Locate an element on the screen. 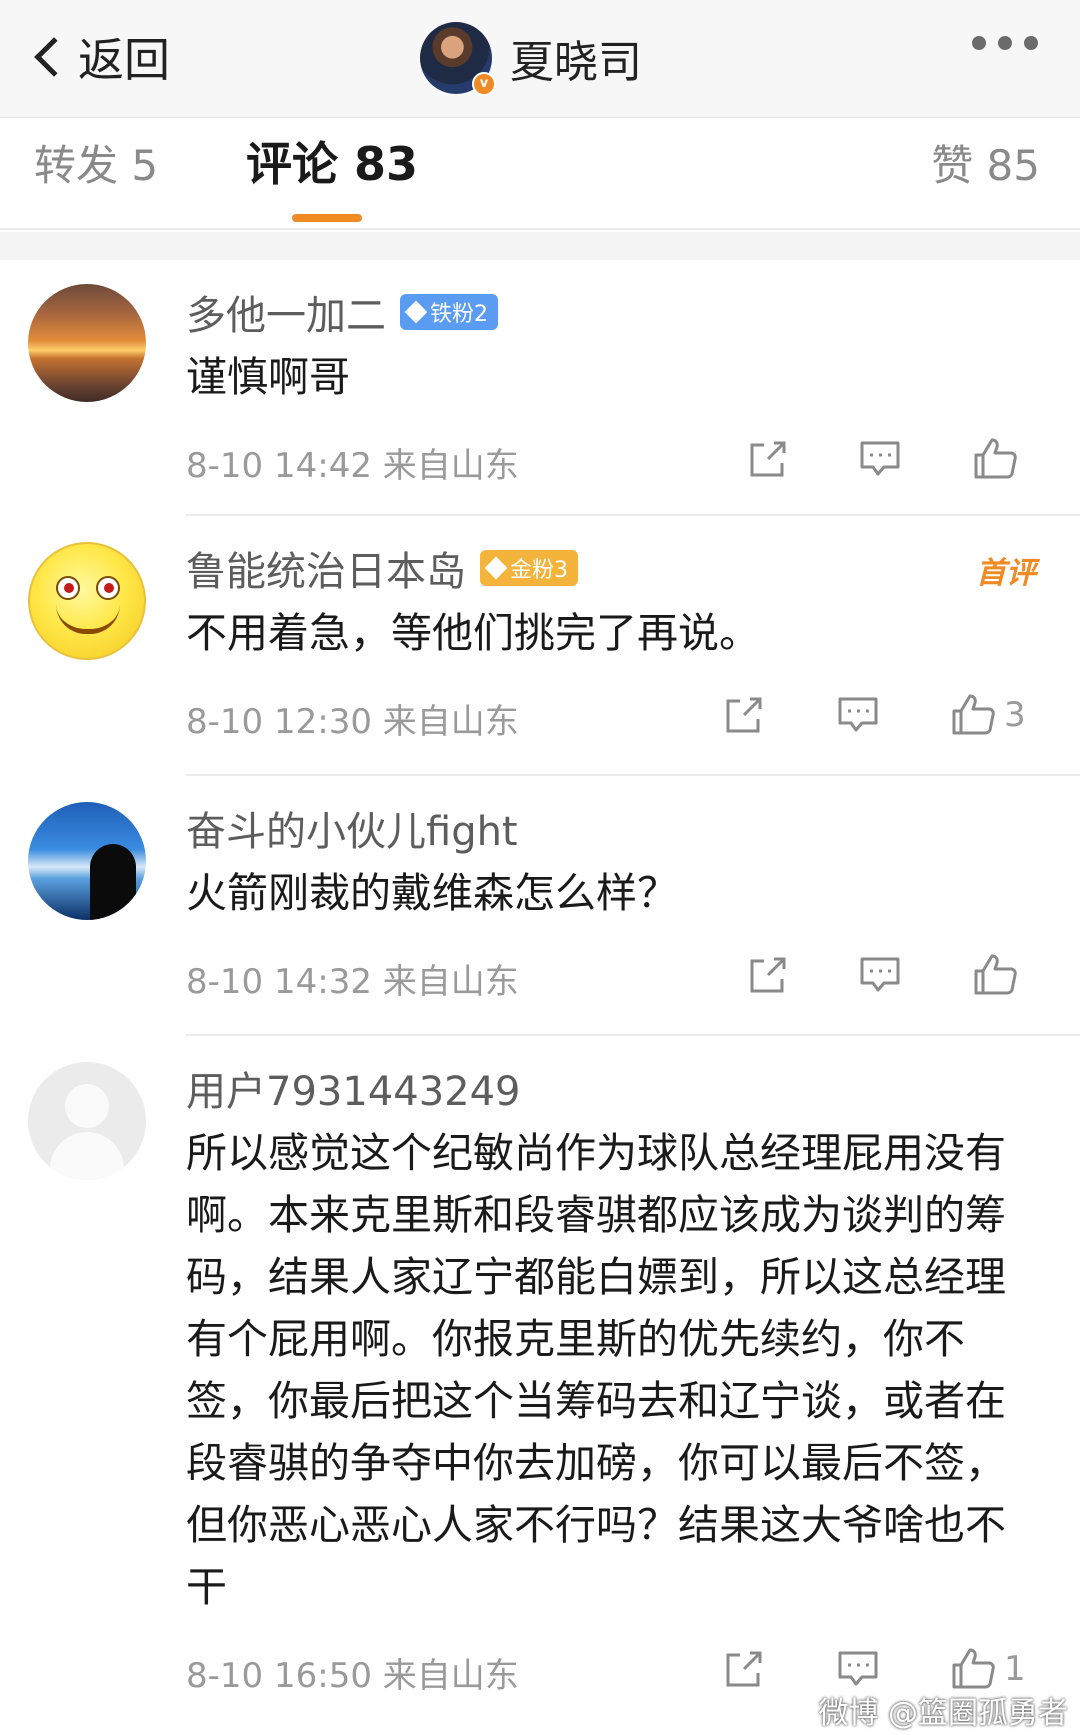  comment-username: 鲁能统治日本岛 is located at coordinates (326, 568).